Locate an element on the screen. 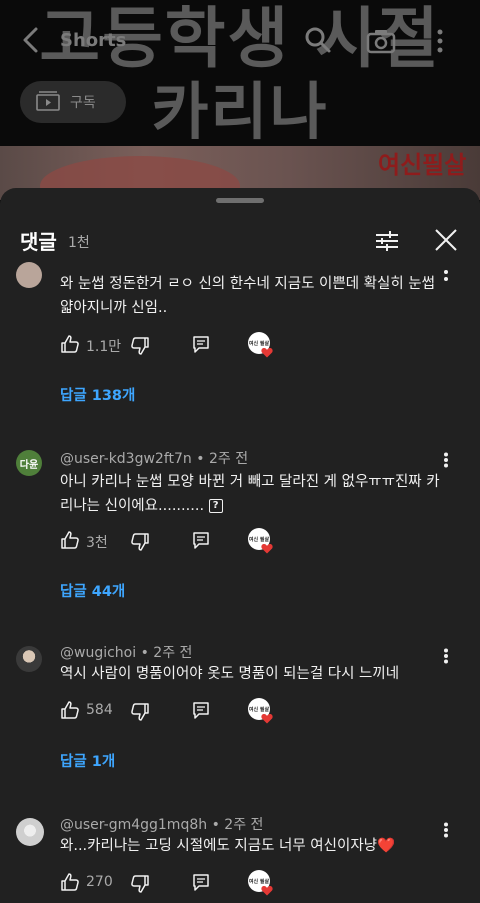  comment-more-icon is located at coordinates (446, 462).